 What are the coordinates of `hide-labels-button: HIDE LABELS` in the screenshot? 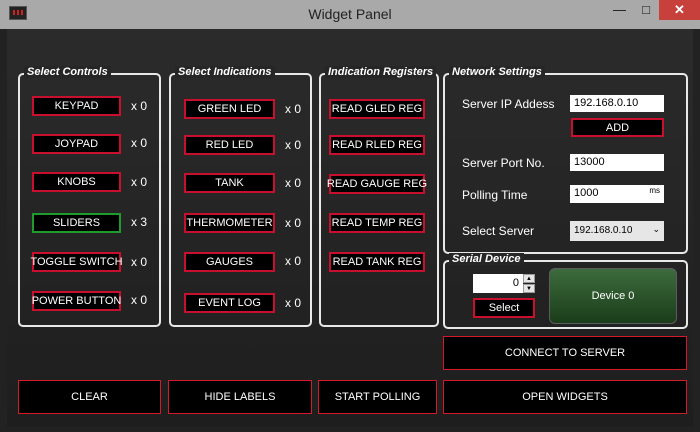 It's located at (240, 397).